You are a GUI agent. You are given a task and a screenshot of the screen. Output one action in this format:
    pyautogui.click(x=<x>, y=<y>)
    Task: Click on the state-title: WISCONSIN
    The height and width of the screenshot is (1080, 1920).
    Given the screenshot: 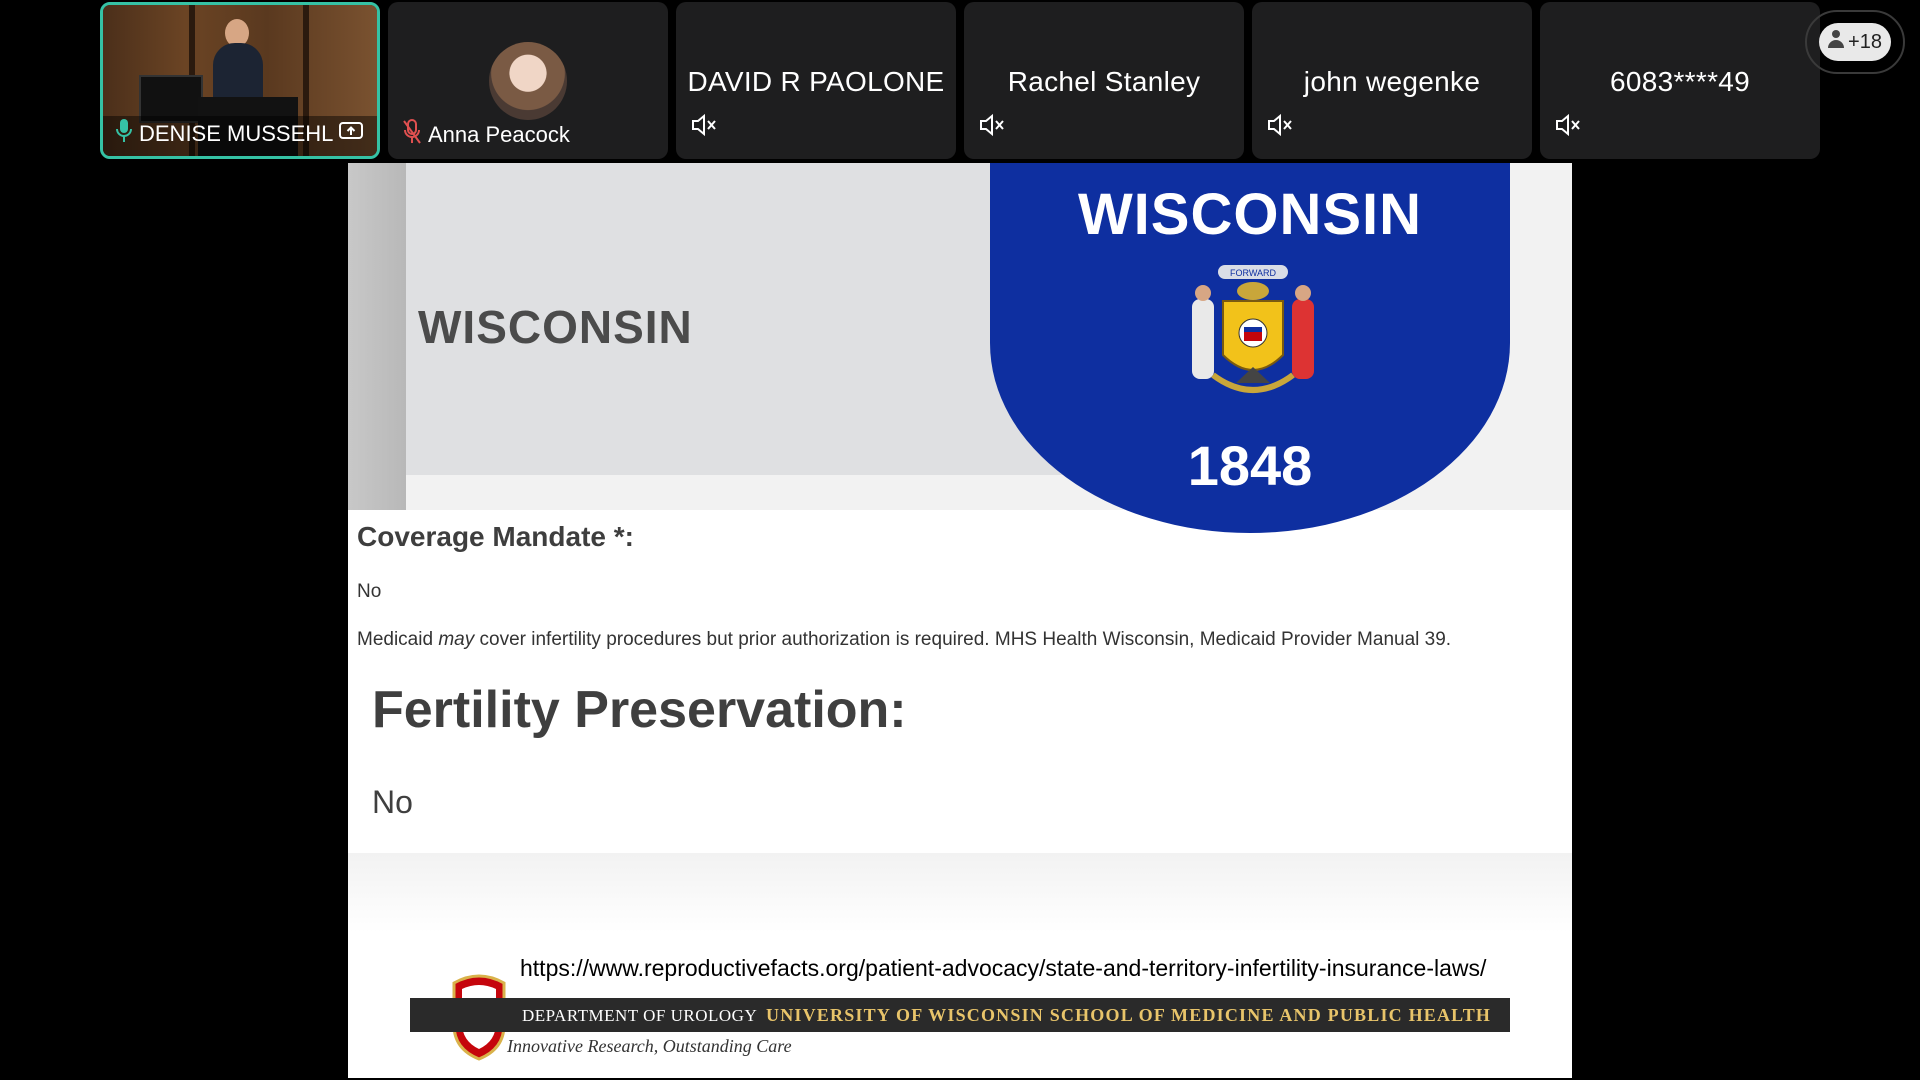 What is the action you would take?
    pyautogui.click(x=555, y=327)
    